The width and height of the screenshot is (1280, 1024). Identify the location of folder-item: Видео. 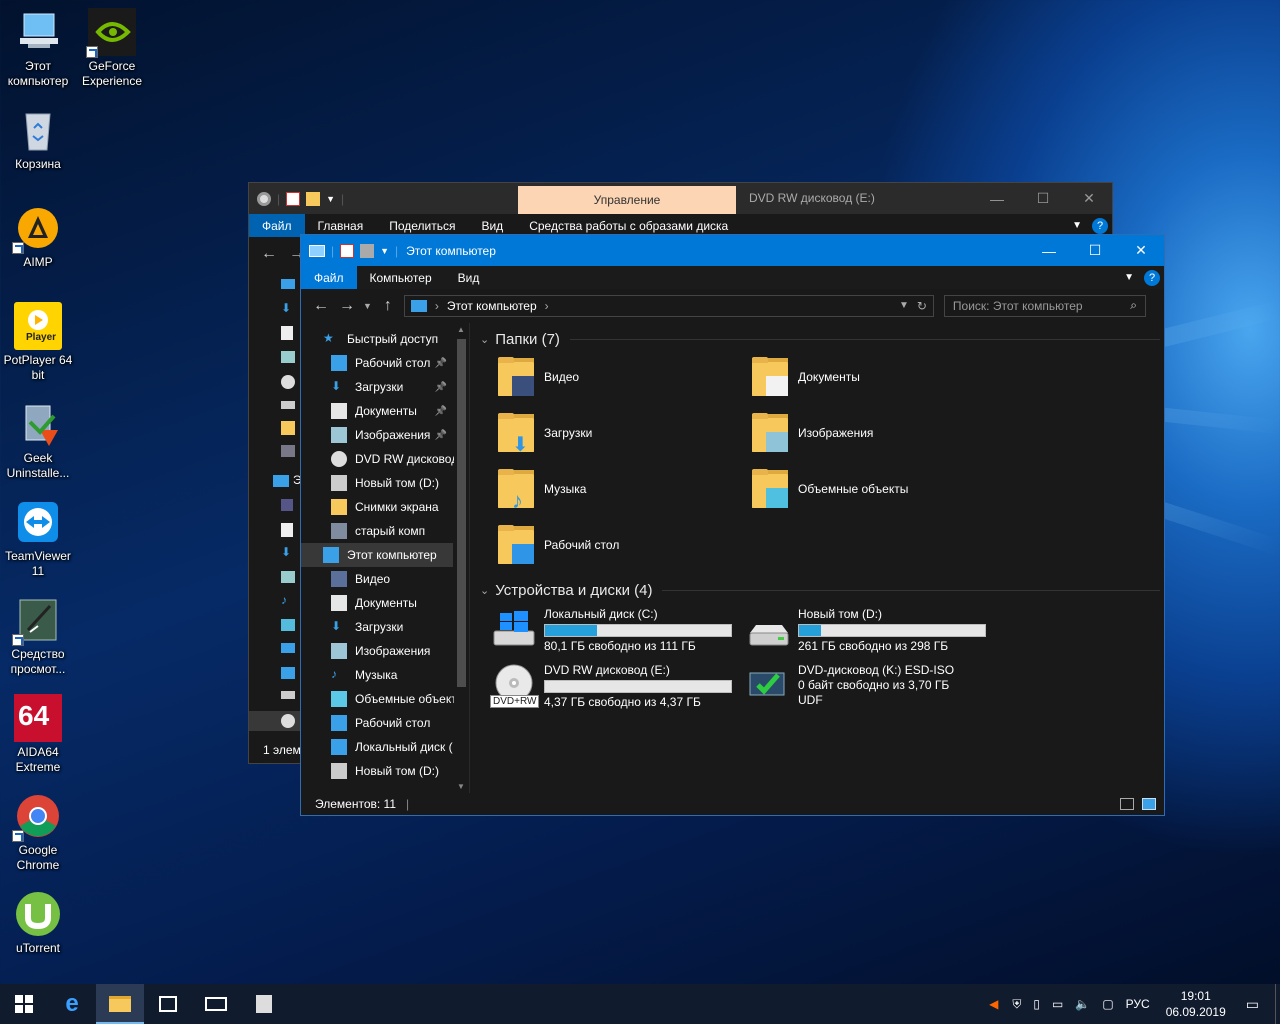
(621, 377).